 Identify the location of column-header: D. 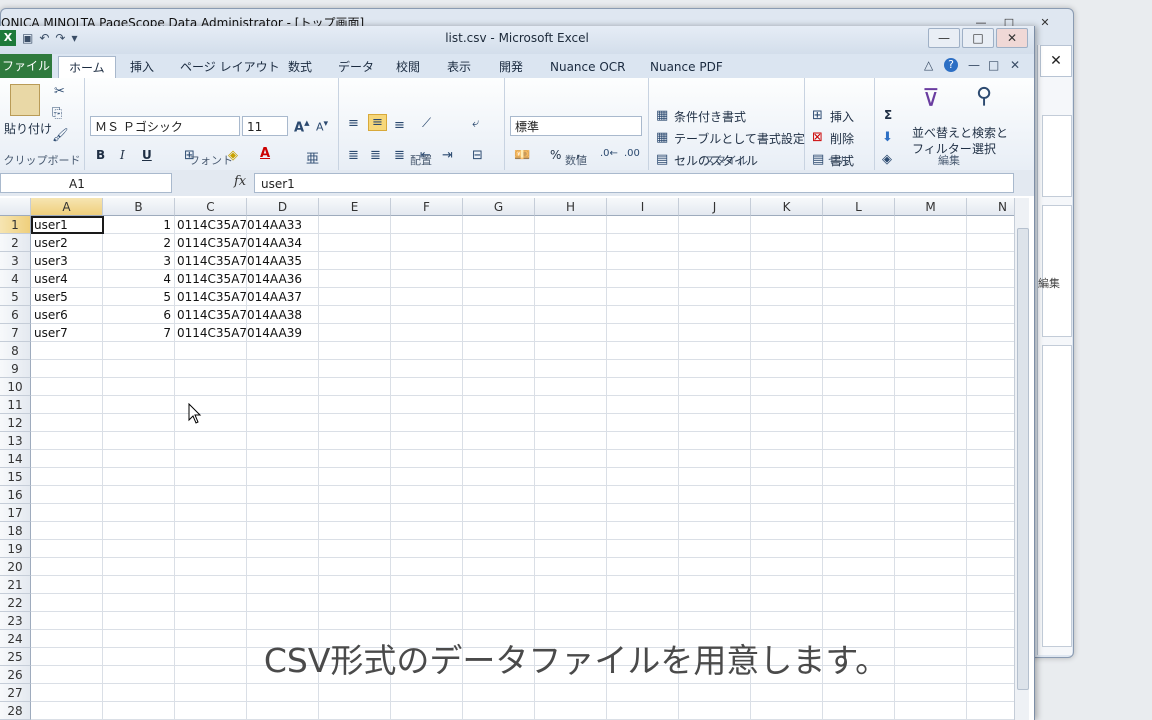
(283, 207).